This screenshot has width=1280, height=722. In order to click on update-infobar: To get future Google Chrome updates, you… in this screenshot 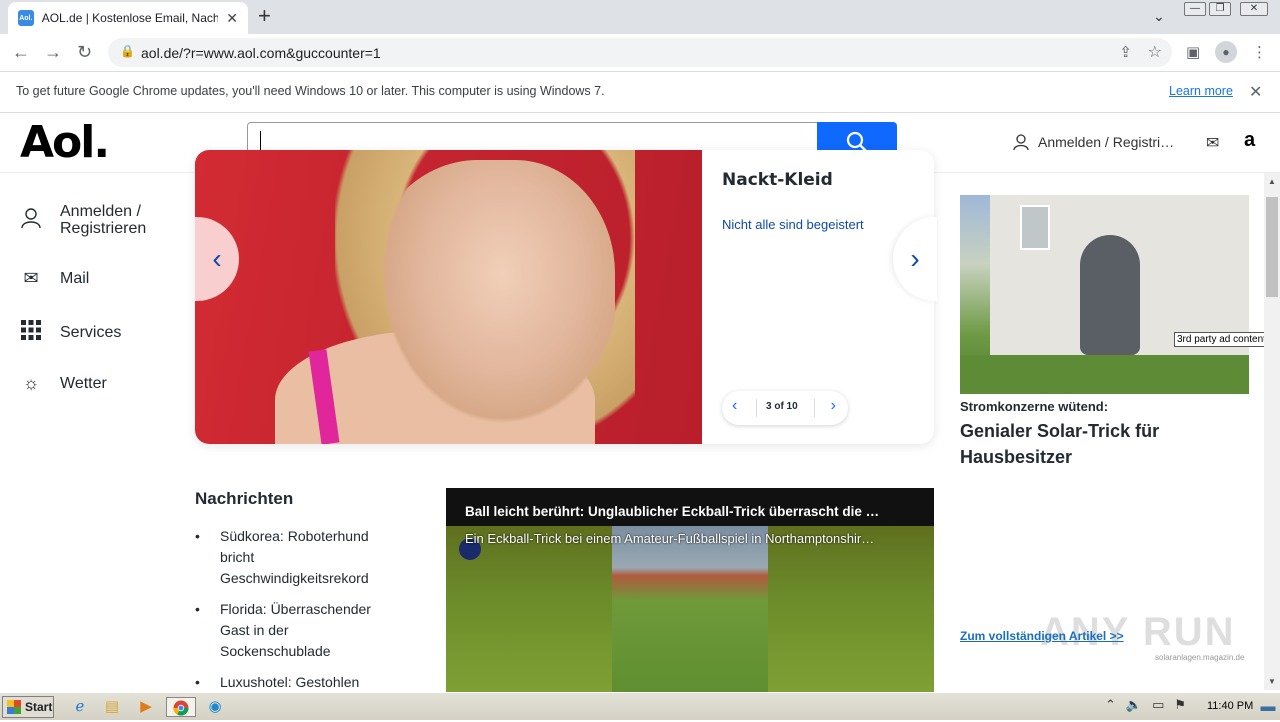, I will do `click(640, 92)`.